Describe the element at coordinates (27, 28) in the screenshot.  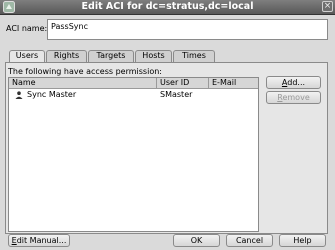
I see `aci-name-label: ACI name:` at that location.